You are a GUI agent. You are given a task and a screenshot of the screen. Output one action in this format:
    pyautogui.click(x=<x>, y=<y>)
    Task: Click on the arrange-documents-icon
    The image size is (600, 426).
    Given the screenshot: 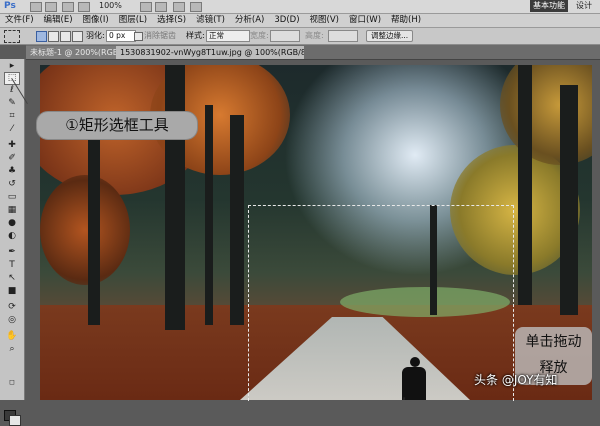 What is the action you would take?
    pyautogui.click(x=179, y=7)
    